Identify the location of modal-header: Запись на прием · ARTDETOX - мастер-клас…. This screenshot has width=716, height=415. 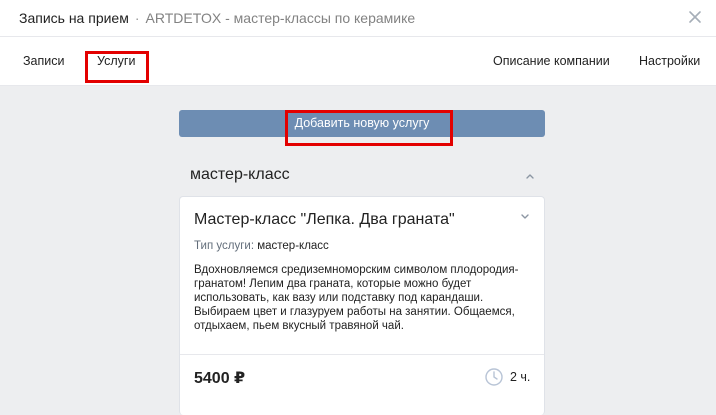
(358, 18).